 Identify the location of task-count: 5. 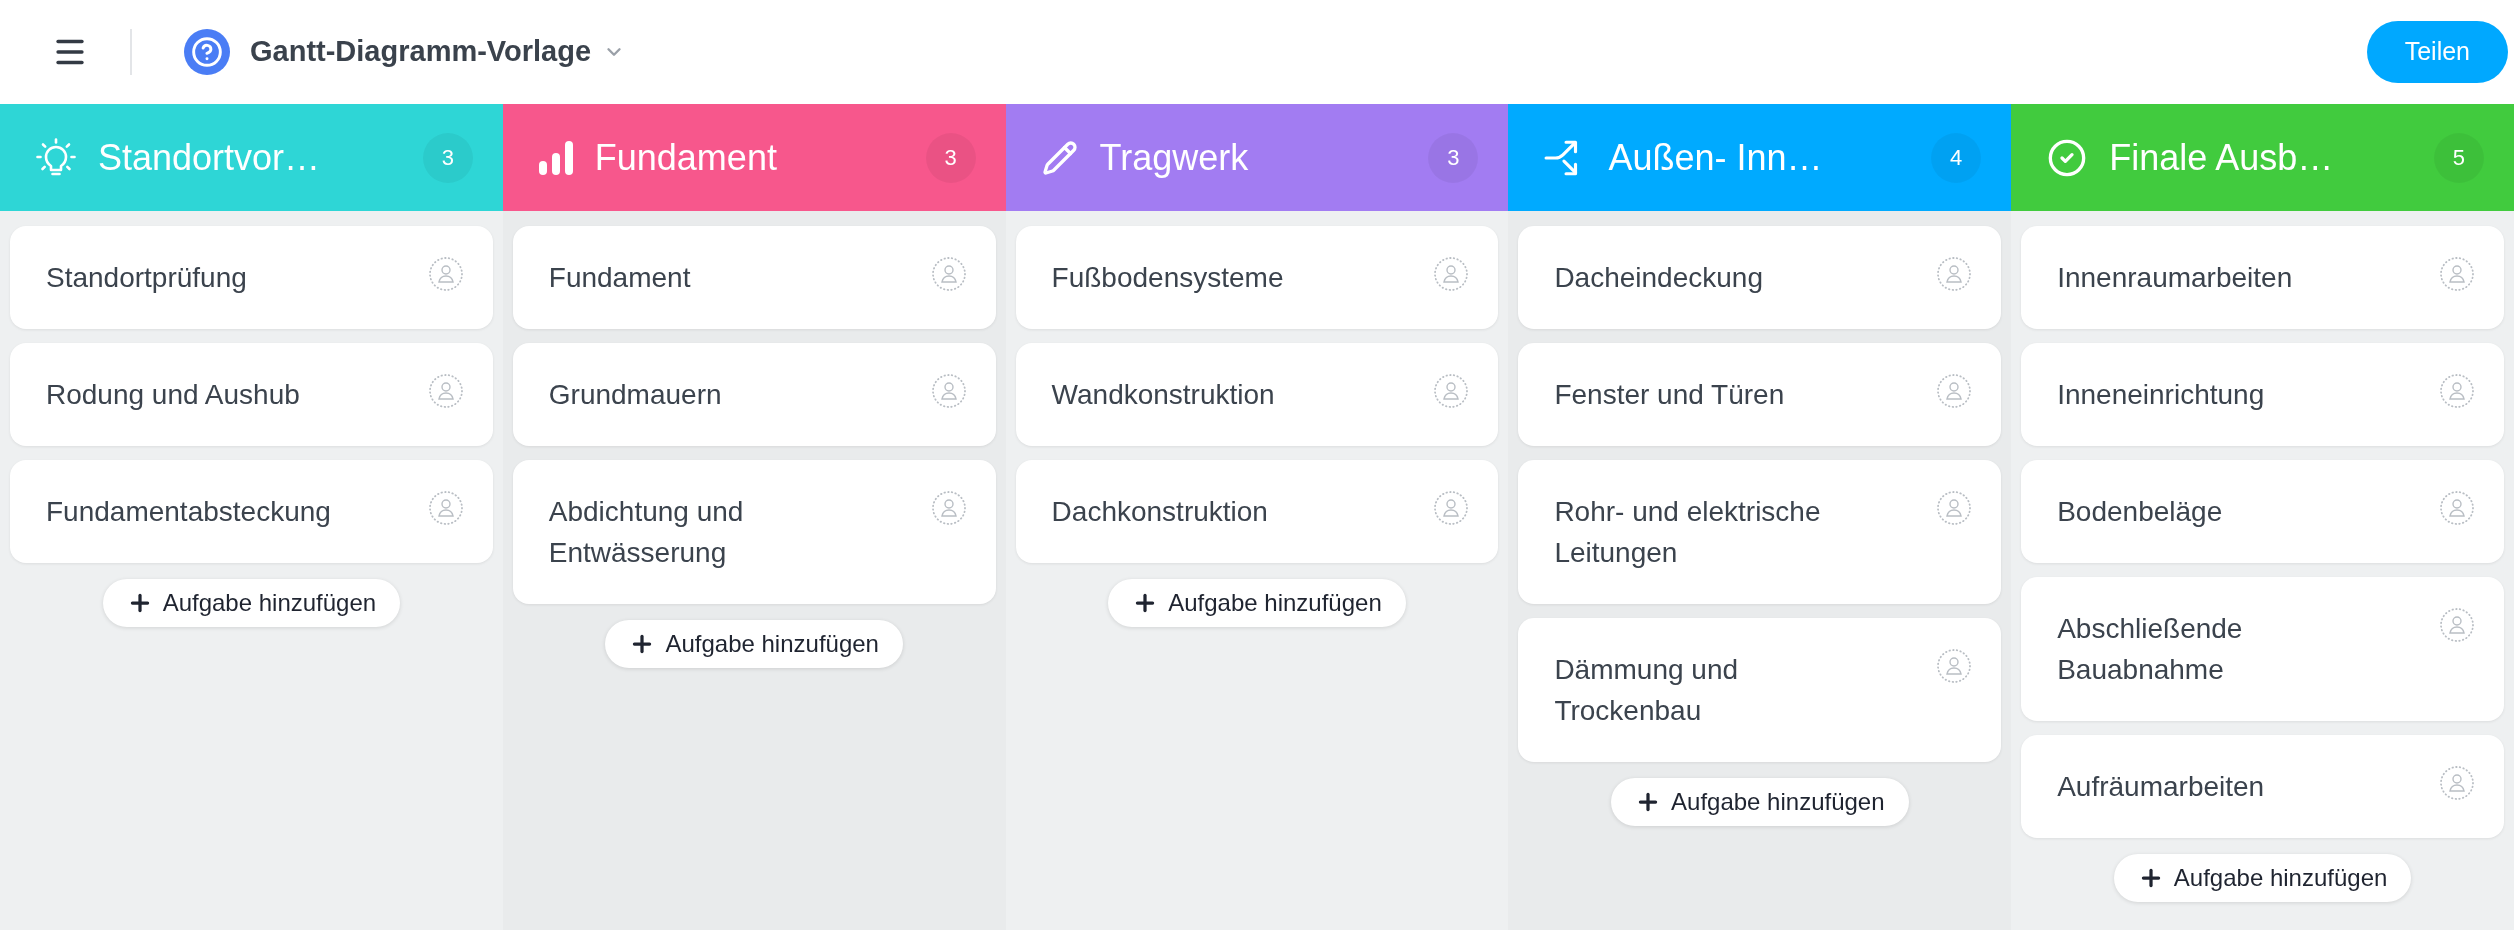
(2459, 157).